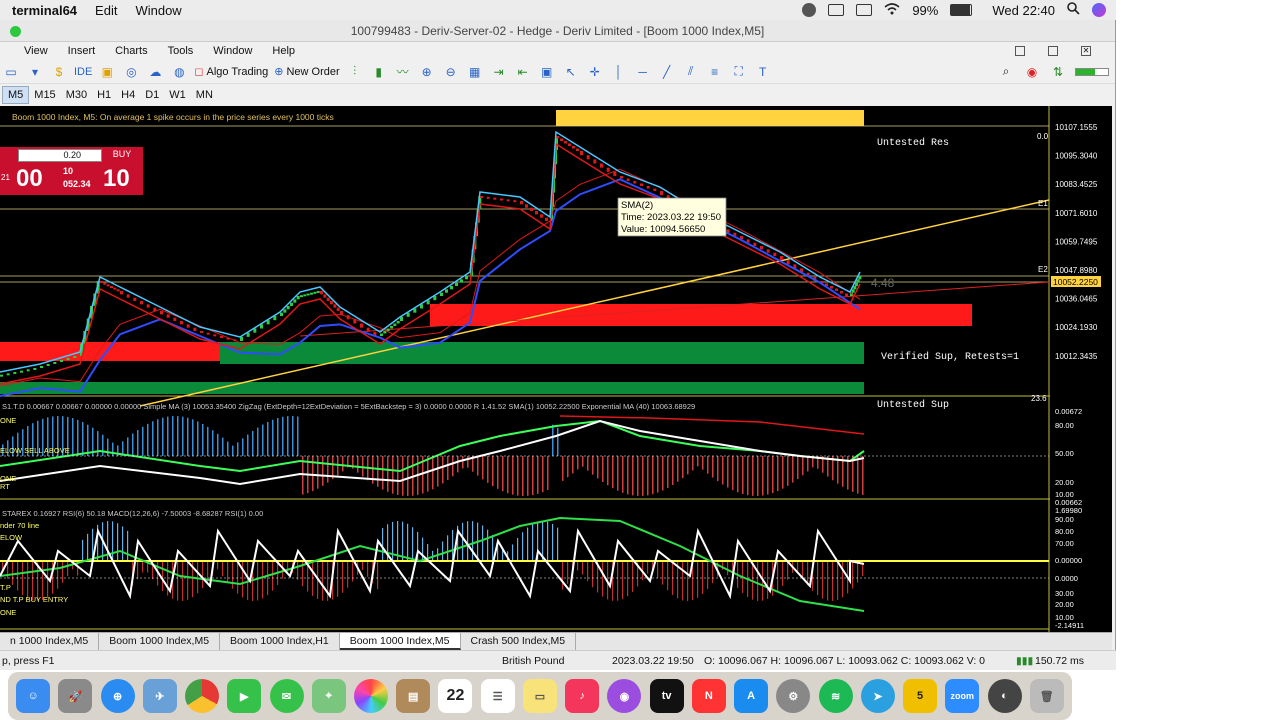 Image resolution: width=1280 pixels, height=720 pixels. I want to click on restore-icon, so click(1053, 51).